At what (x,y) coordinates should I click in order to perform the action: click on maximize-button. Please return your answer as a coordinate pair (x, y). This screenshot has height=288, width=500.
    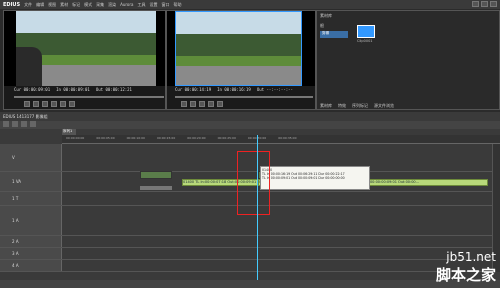
    Looking at the image, I should click on (484, 4).